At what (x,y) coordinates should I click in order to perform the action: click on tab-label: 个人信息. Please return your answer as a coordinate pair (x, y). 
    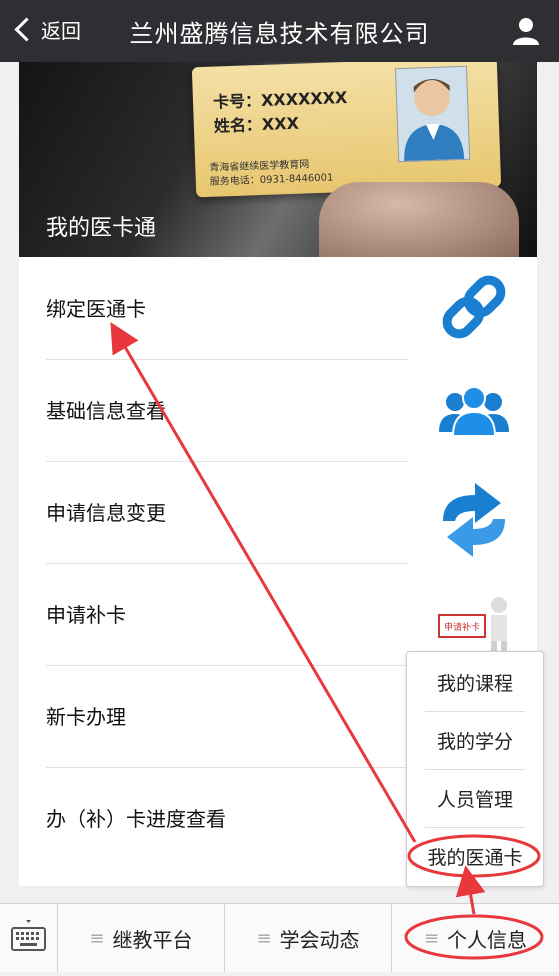
    Looking at the image, I should click on (487, 939).